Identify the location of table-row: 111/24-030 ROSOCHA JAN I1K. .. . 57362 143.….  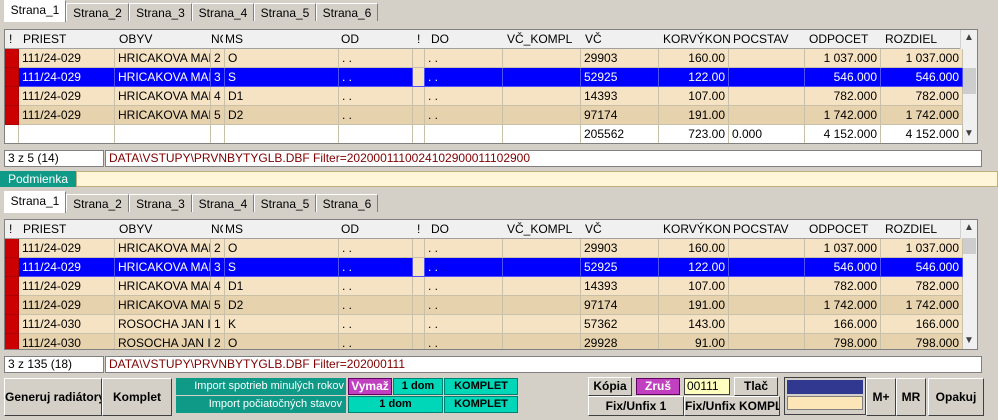
(484, 324).